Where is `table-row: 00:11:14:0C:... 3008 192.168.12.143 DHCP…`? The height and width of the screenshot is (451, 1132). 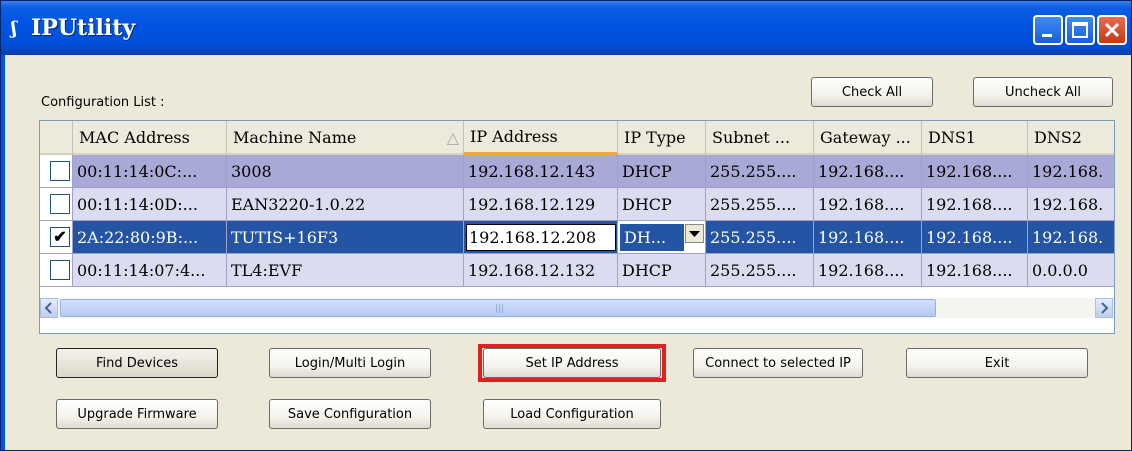
table-row: 00:11:14:0C:... 3008 192.168.12.143 DHCP… is located at coordinates (577, 171).